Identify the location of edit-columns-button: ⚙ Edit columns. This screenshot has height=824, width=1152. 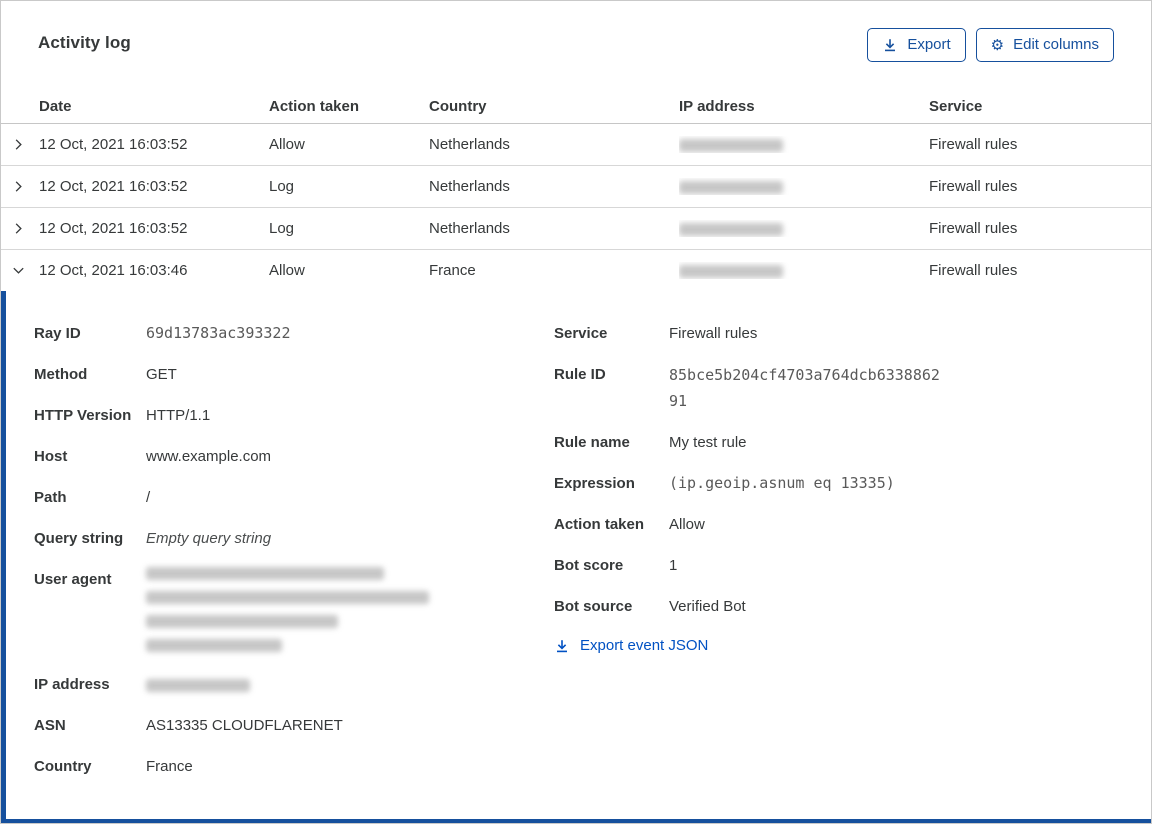
(1044, 45).